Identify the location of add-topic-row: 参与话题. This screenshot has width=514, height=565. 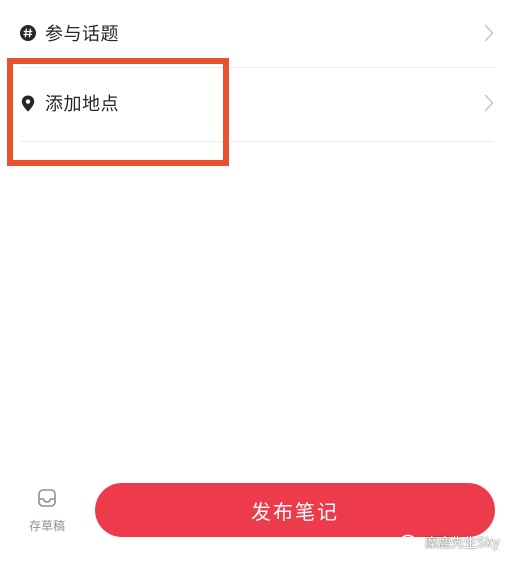
(257, 33).